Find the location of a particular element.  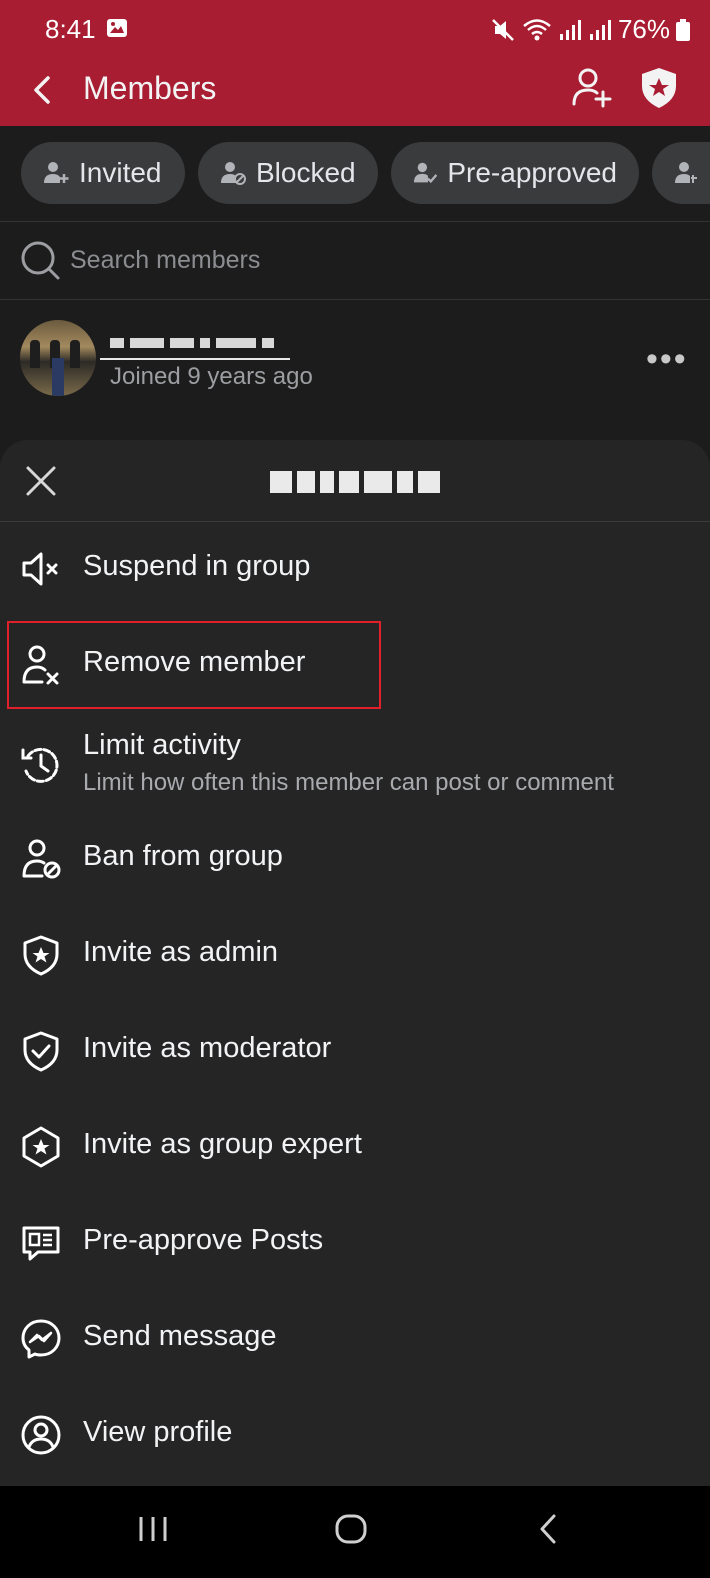

menu-label: View profile is located at coordinates (158, 1432).